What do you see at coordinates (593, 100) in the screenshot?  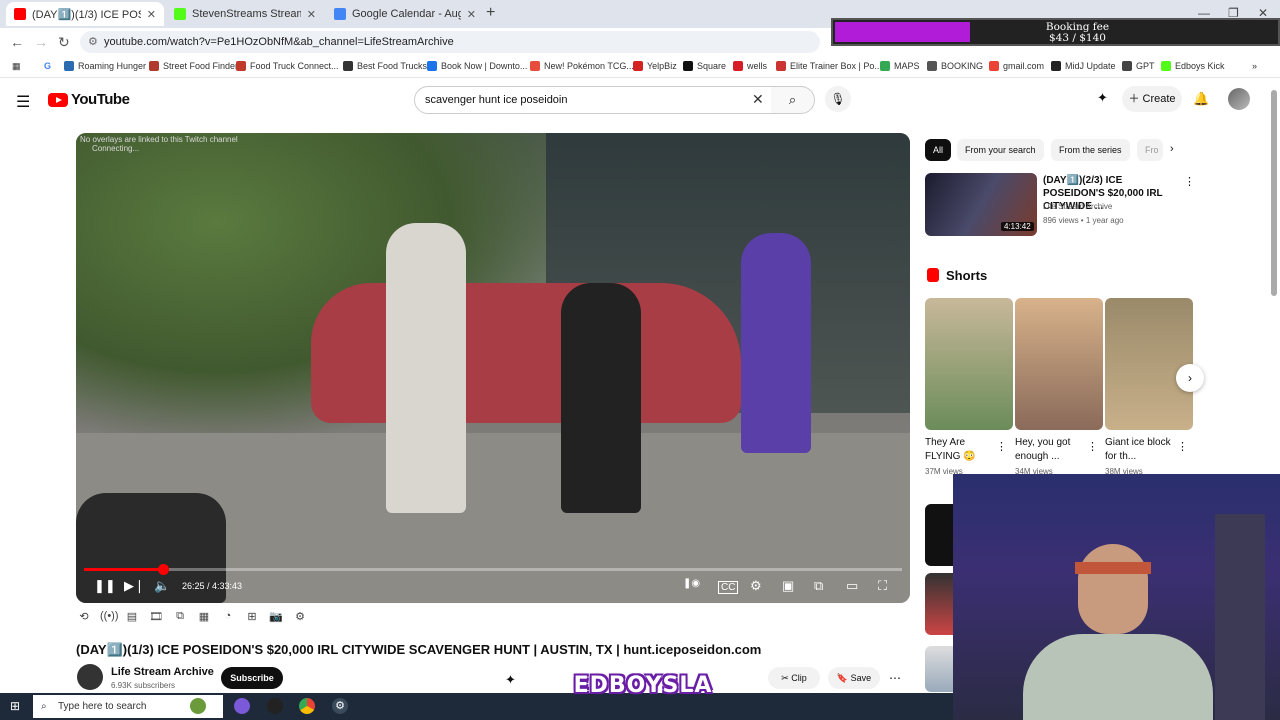 I see `search-input: scavenger hunt ice poseidoin` at bounding box center [593, 100].